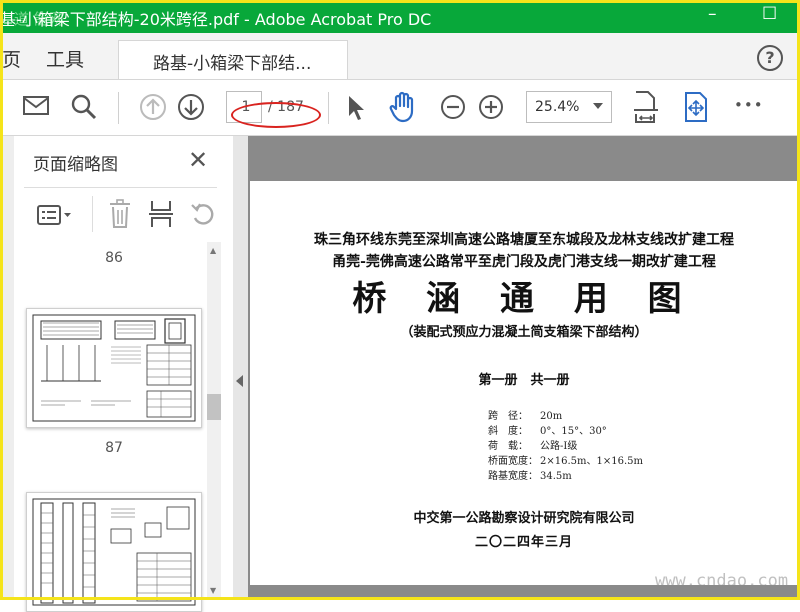  I want to click on rotate-icon, so click(203, 214).